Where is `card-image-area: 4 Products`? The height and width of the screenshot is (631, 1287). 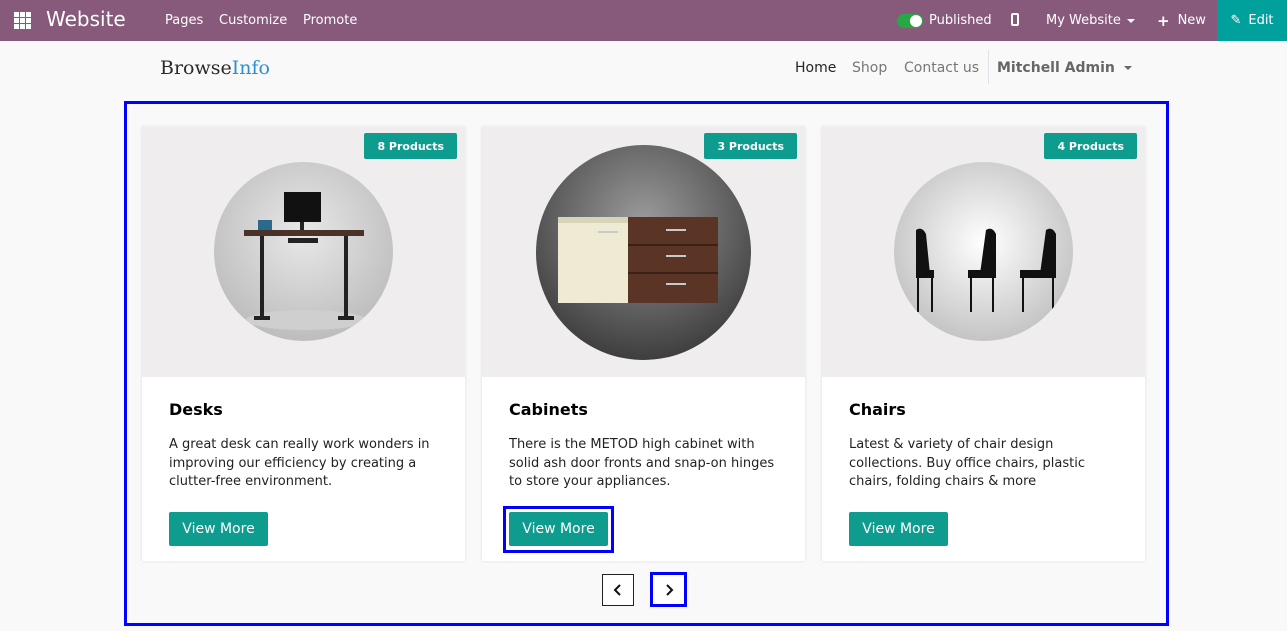 card-image-area: 4 Products is located at coordinates (983, 252).